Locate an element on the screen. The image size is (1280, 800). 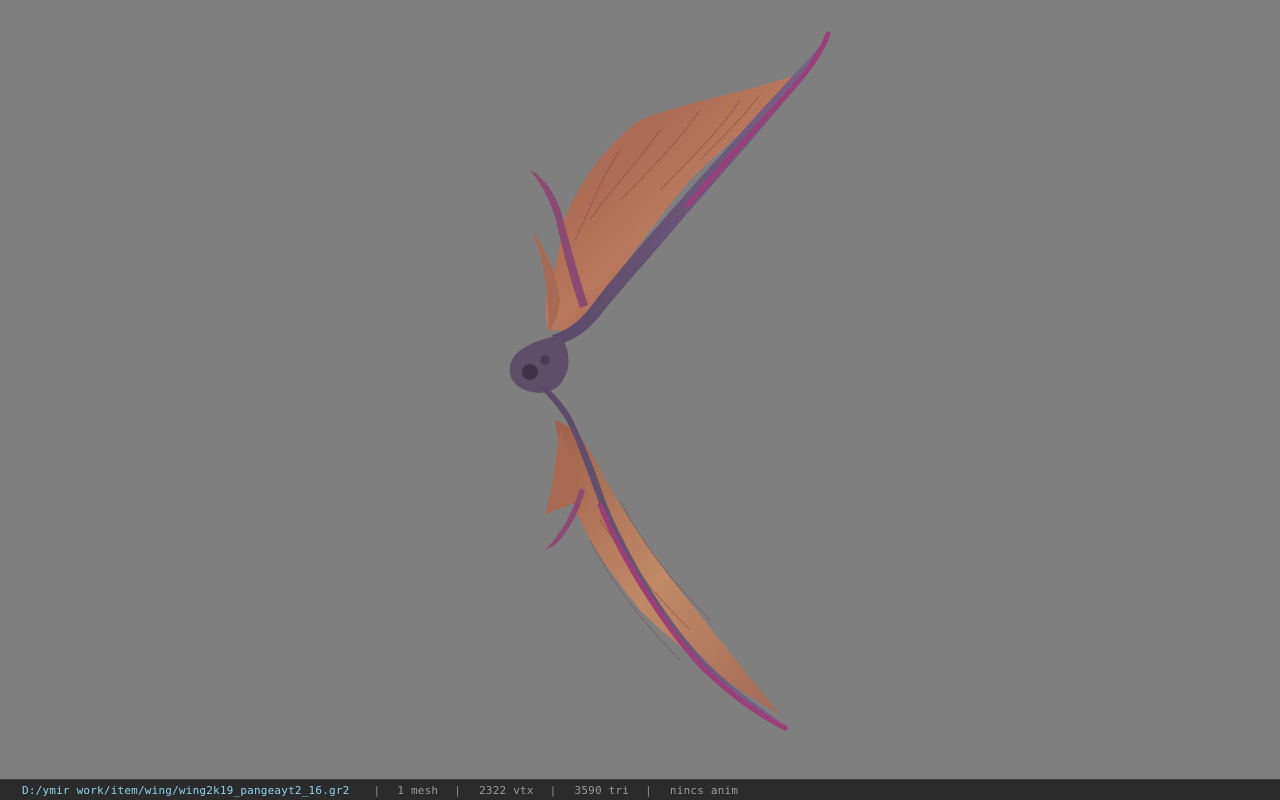
wrist-joint is located at coordinates (539, 364).